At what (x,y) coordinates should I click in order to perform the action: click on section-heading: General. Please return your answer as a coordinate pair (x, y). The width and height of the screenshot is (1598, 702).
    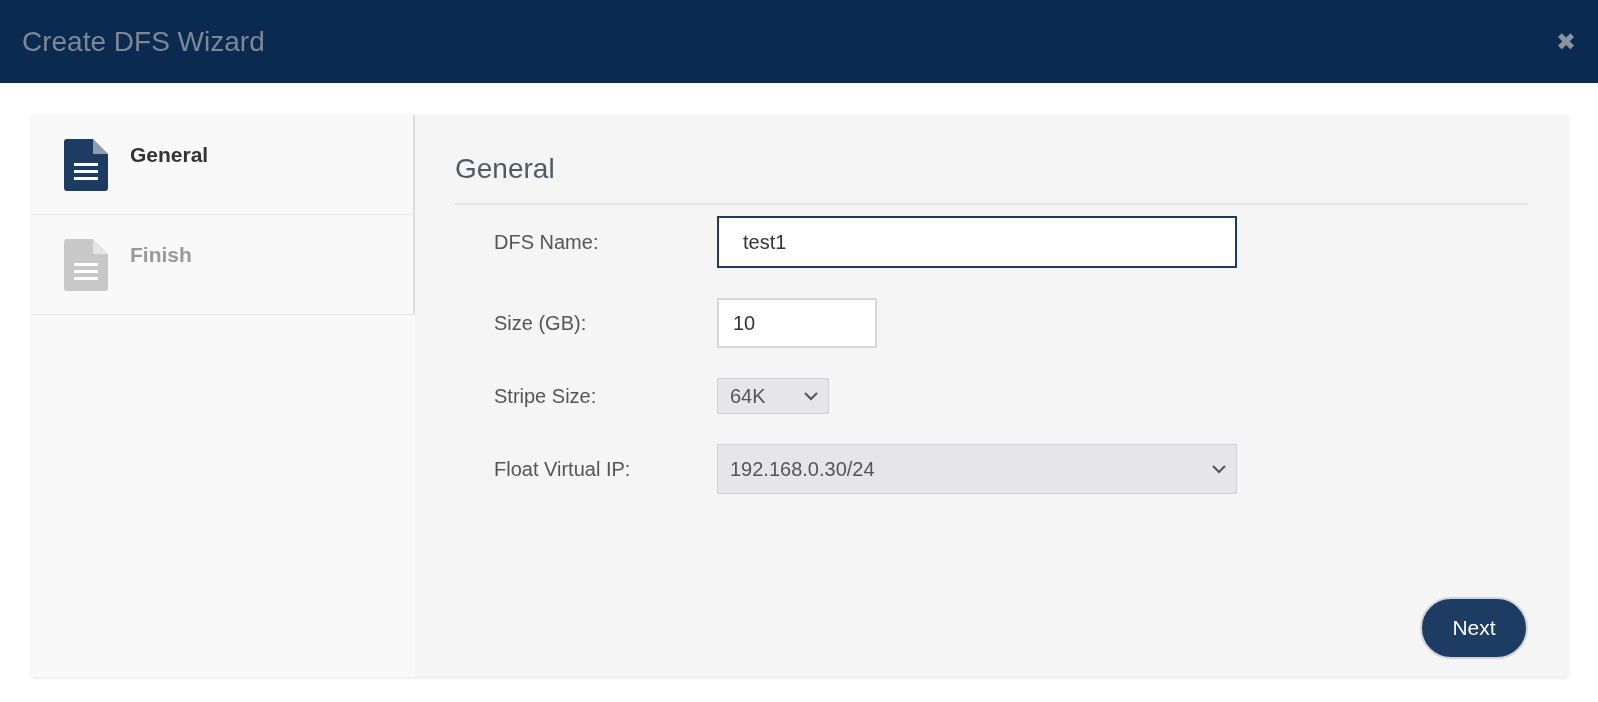
    Looking at the image, I should click on (991, 179).